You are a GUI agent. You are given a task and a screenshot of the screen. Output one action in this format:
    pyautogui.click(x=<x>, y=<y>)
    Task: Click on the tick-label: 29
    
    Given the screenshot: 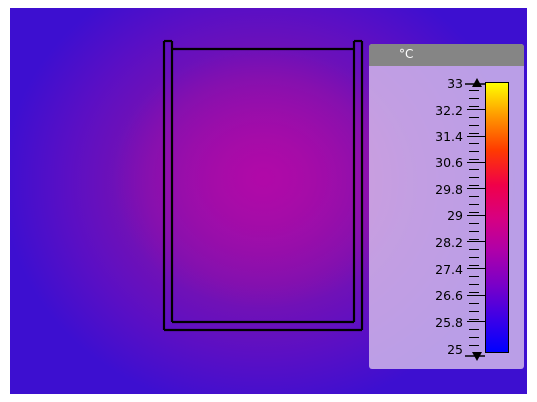 What is the action you would take?
    pyautogui.click(x=455, y=215)
    